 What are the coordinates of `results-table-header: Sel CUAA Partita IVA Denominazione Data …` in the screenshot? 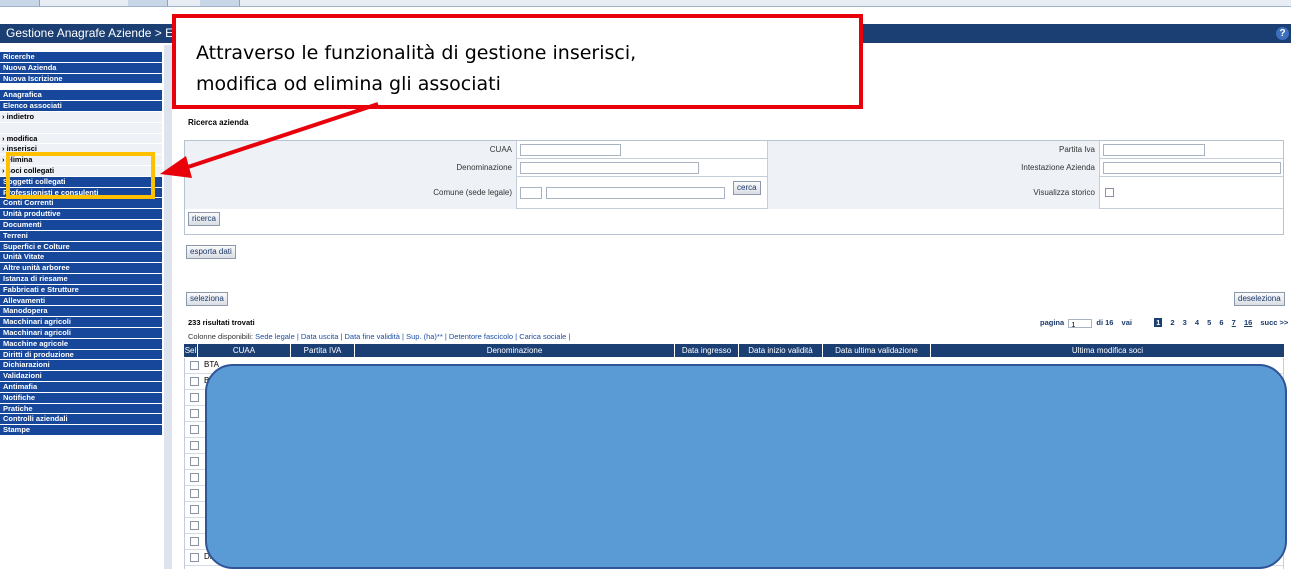 It's located at (734, 350).